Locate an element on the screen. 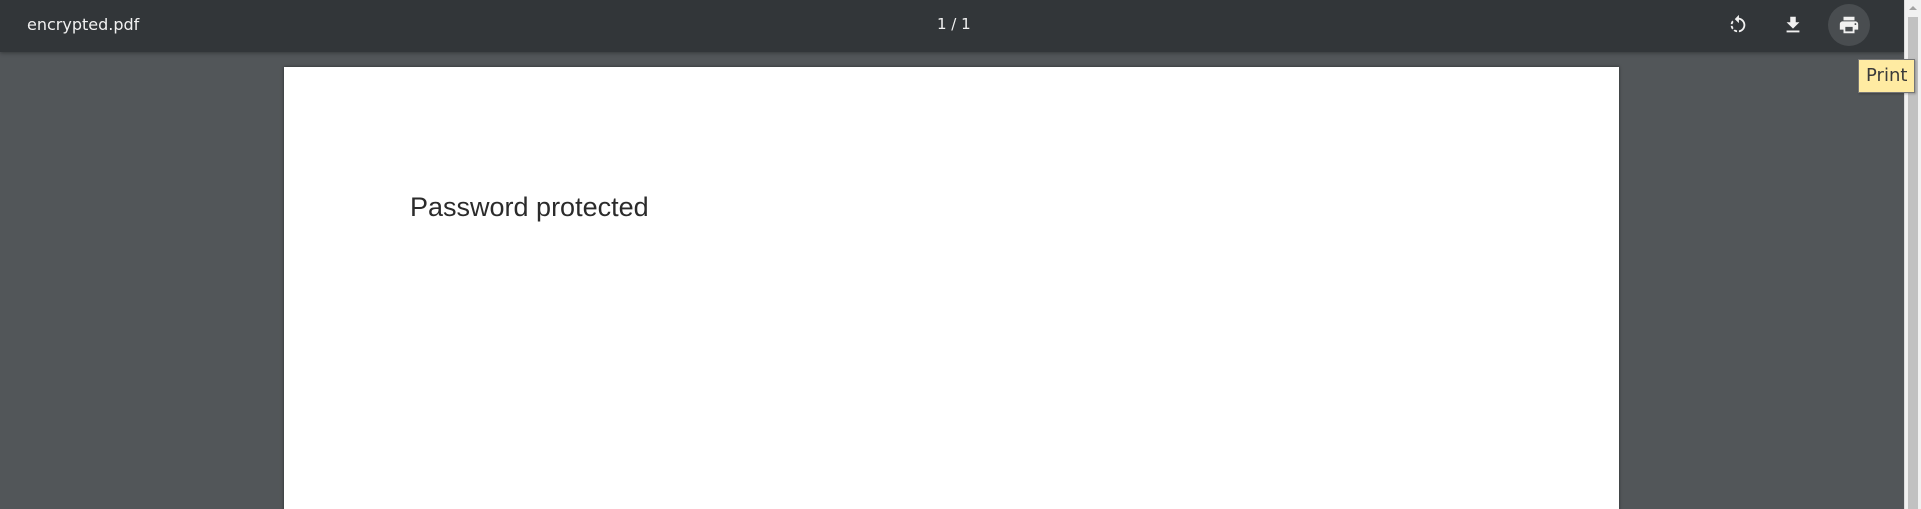 This screenshot has height=509, width=1921. page-text: Password protected is located at coordinates (529, 207).